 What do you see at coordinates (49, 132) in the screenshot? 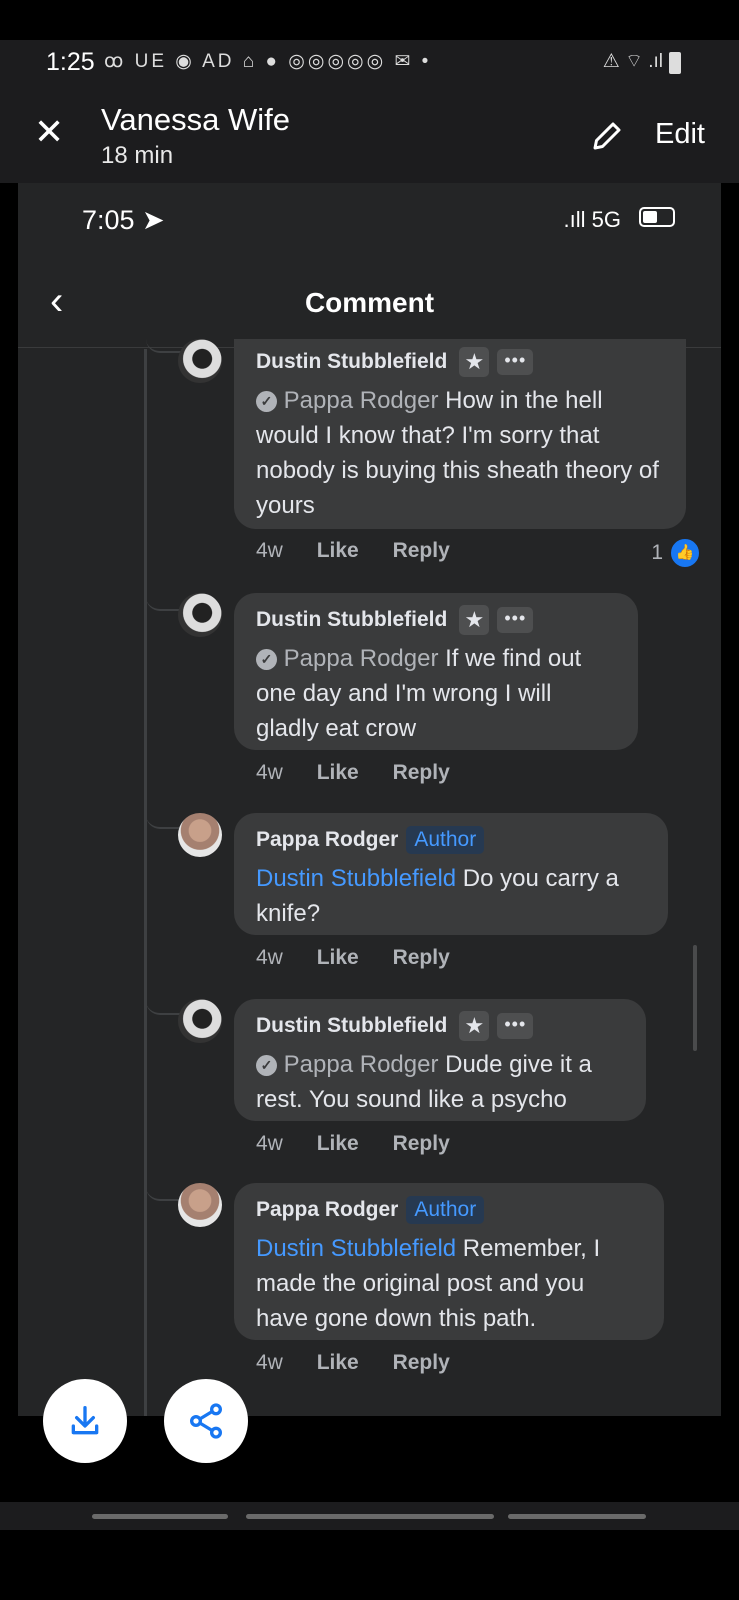
I see `close-icon: ✕` at bounding box center [49, 132].